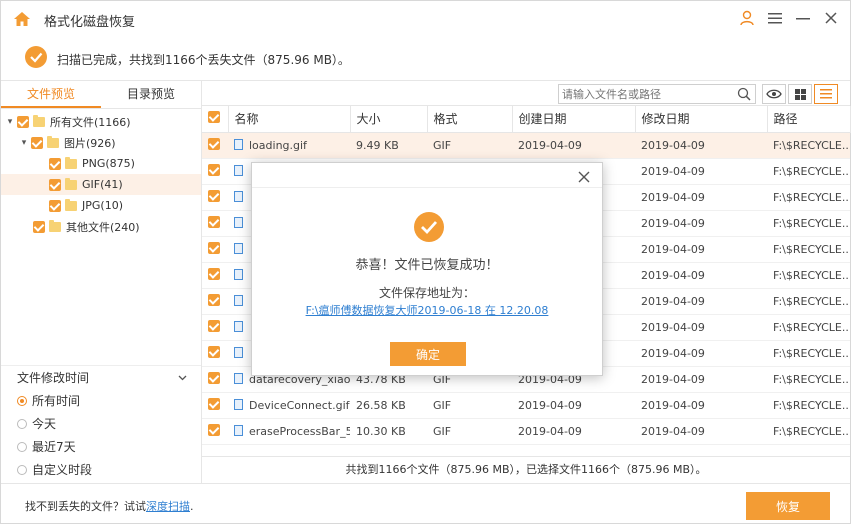 This screenshot has width=851, height=524. I want to click on recover-button: 恢复, so click(788, 506).